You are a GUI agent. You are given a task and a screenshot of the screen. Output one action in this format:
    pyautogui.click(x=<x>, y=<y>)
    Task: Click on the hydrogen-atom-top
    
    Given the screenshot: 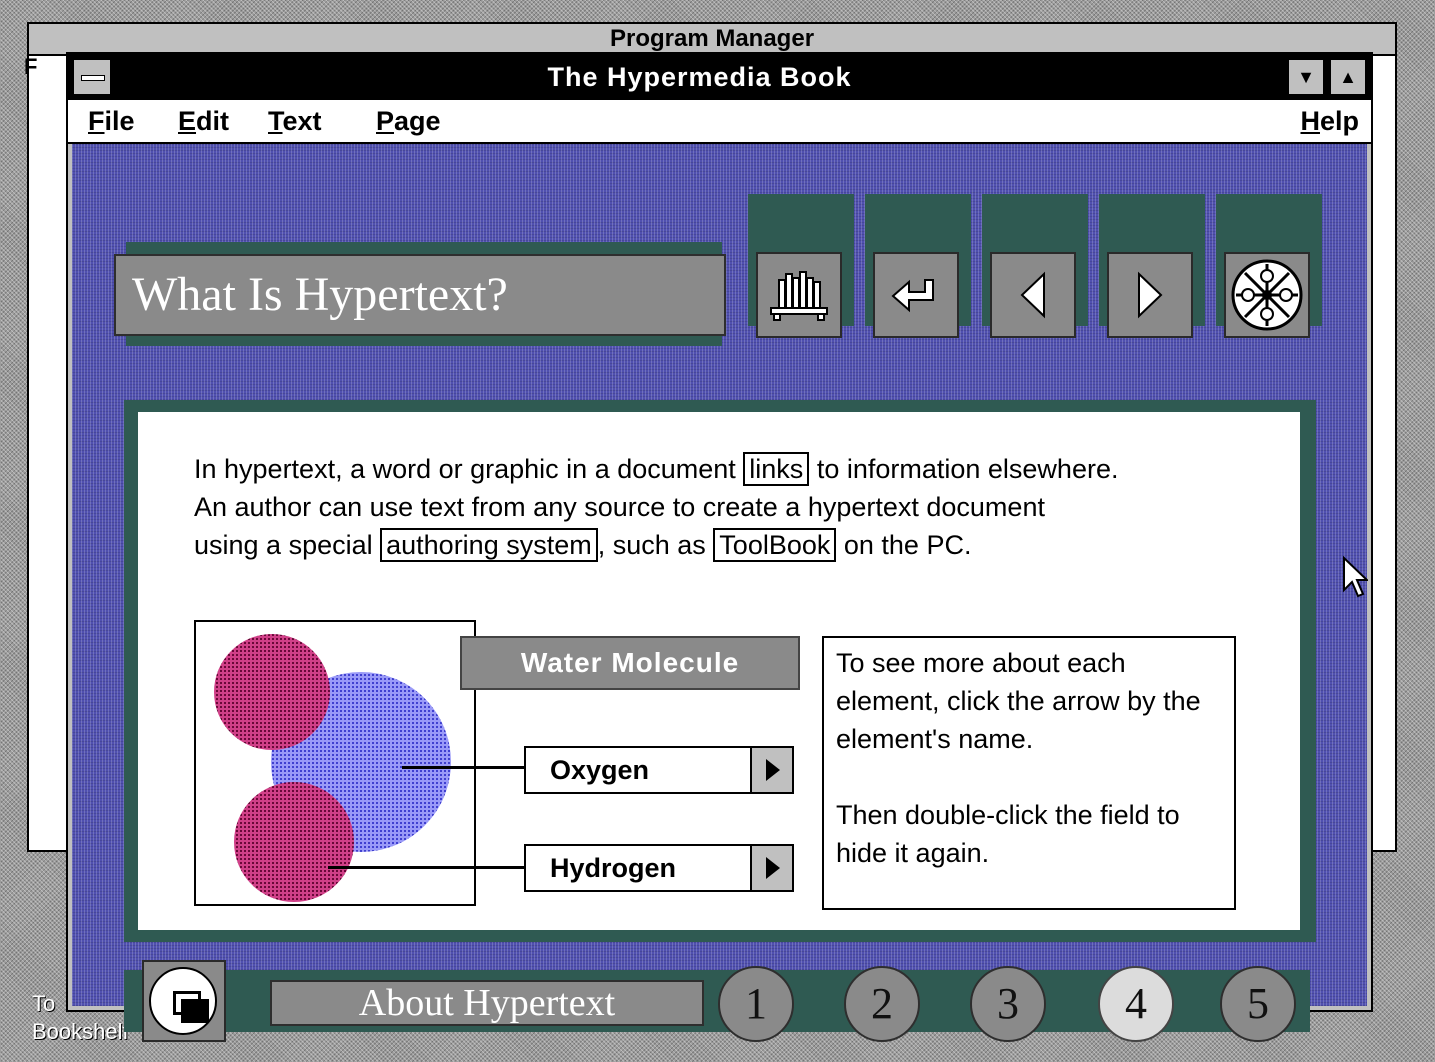 What is the action you would take?
    pyautogui.click(x=272, y=692)
    